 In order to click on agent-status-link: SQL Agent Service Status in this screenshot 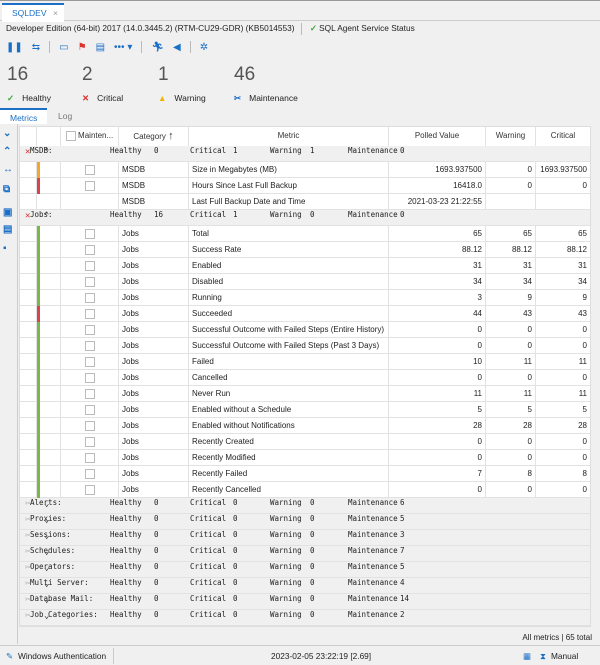, I will do `click(367, 28)`.